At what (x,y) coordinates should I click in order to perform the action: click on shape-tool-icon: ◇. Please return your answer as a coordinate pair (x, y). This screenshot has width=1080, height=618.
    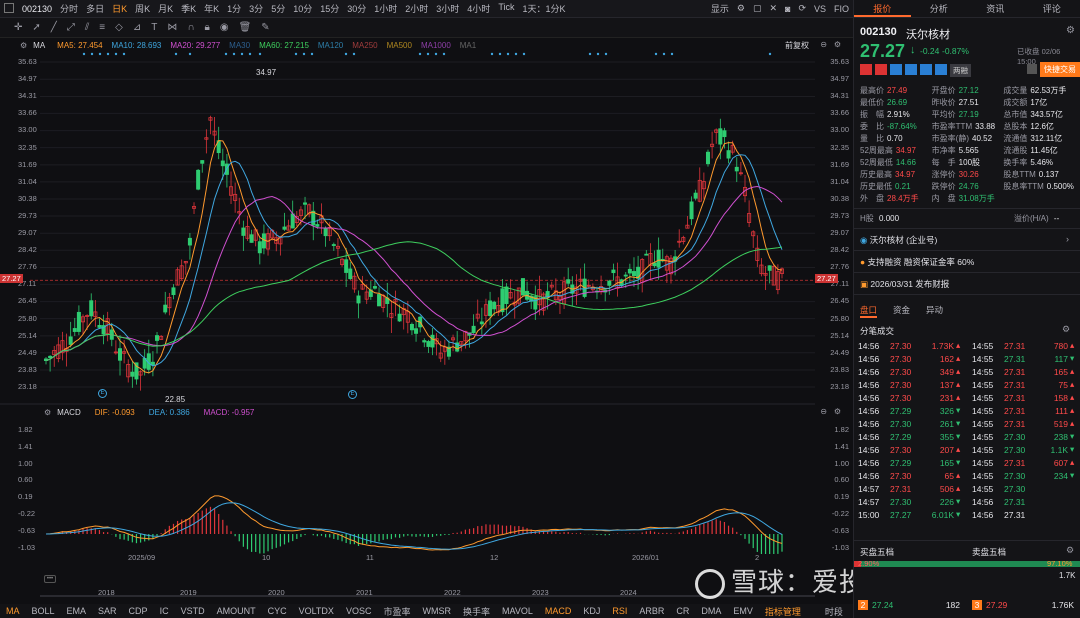
    Looking at the image, I should click on (119, 27).